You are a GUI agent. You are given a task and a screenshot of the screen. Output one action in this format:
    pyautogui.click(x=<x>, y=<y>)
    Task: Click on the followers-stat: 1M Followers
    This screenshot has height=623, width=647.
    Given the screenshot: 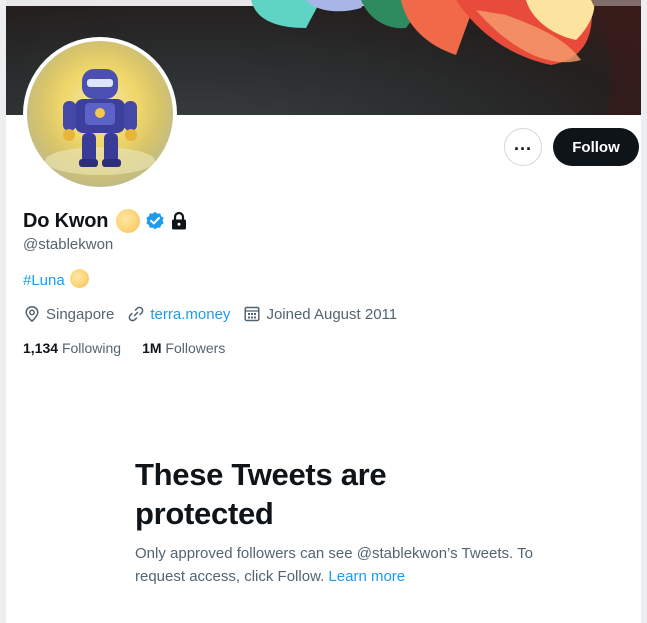 What is the action you would take?
    pyautogui.click(x=183, y=348)
    